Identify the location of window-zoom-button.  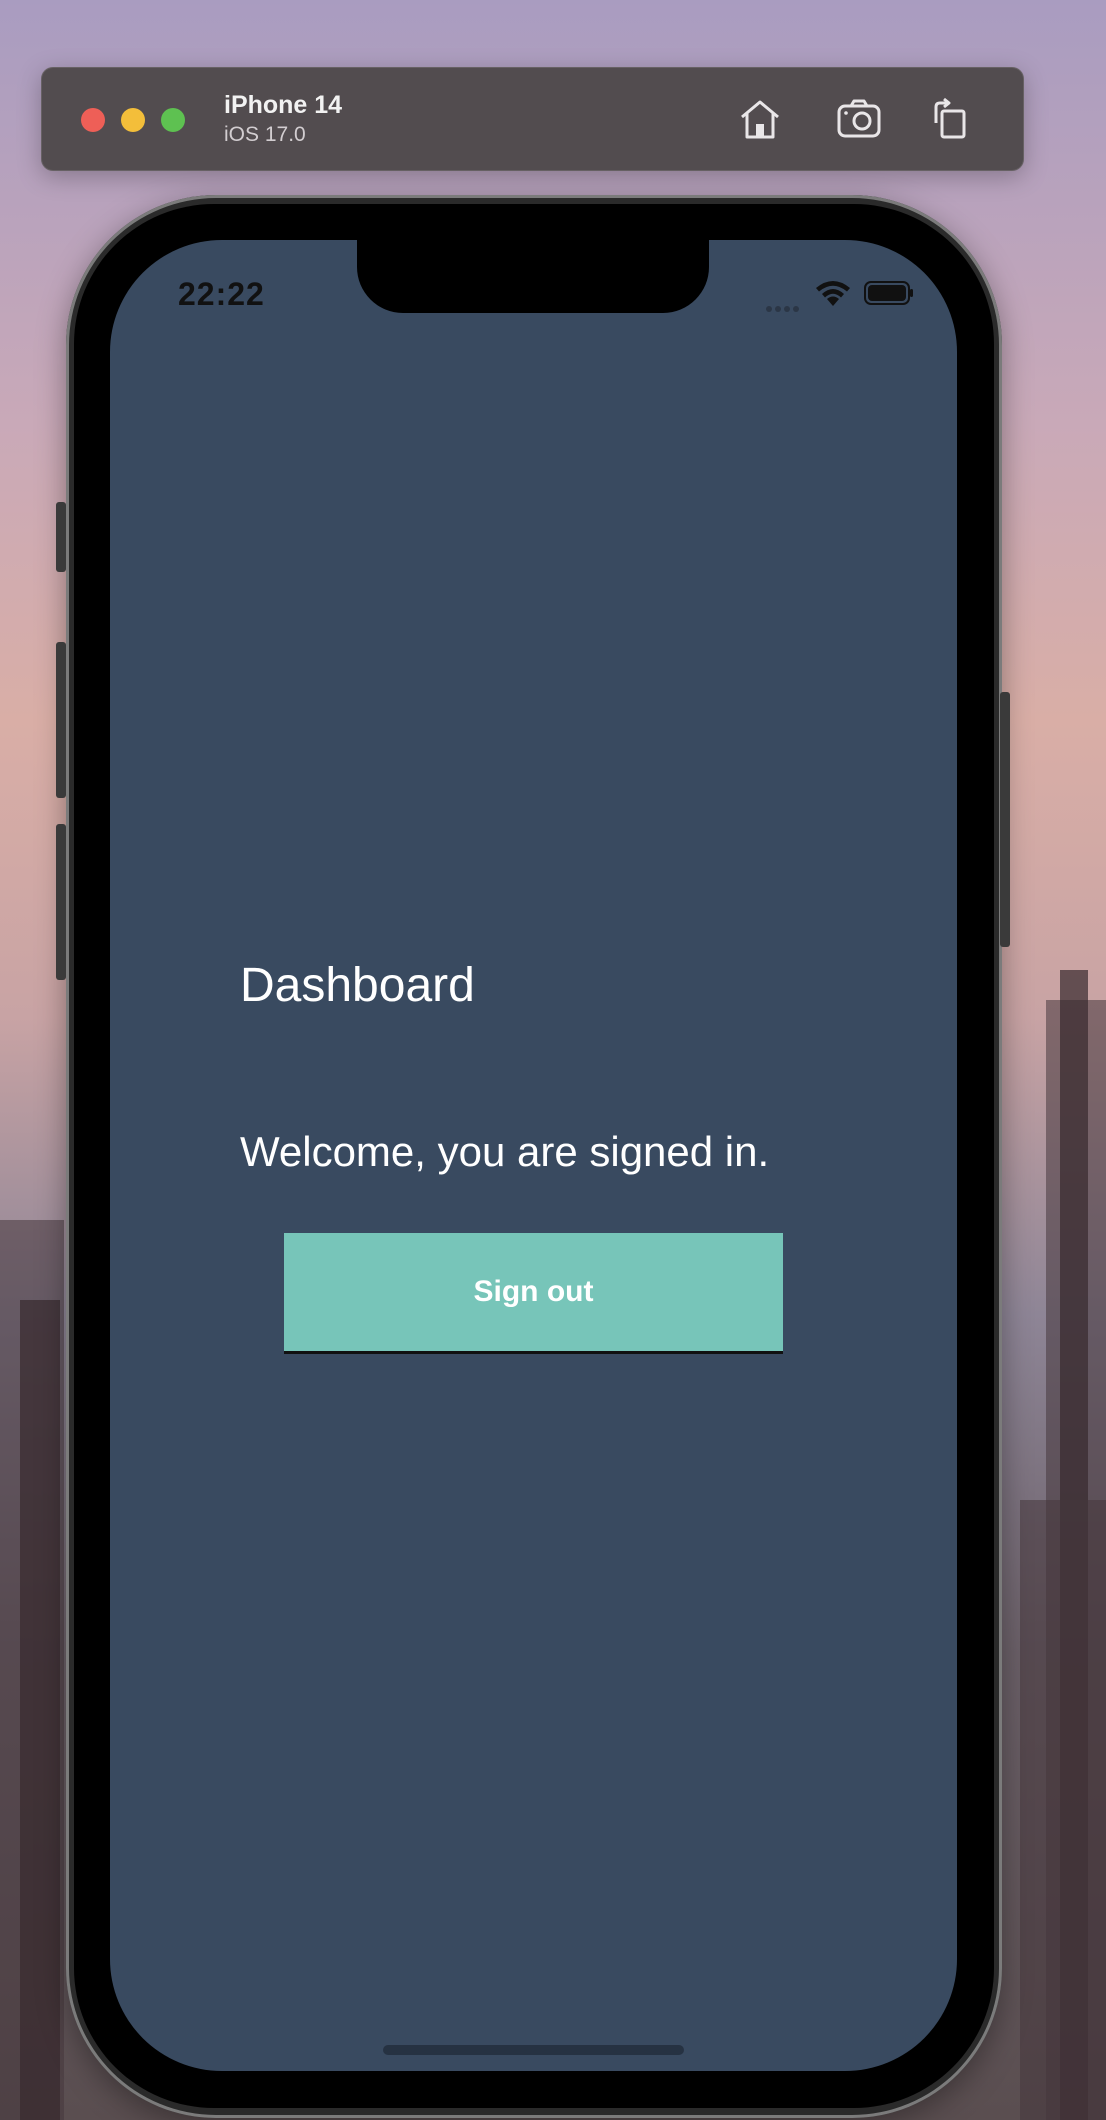
(173, 120).